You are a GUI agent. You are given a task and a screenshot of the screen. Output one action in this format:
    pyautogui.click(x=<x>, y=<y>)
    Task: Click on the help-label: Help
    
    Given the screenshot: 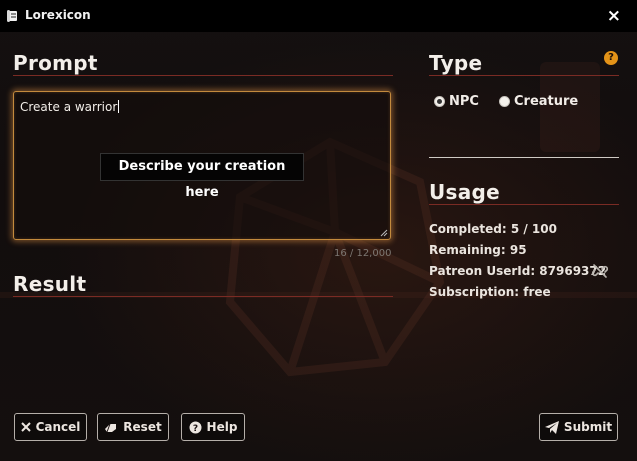 What is the action you would take?
    pyautogui.click(x=222, y=427)
    